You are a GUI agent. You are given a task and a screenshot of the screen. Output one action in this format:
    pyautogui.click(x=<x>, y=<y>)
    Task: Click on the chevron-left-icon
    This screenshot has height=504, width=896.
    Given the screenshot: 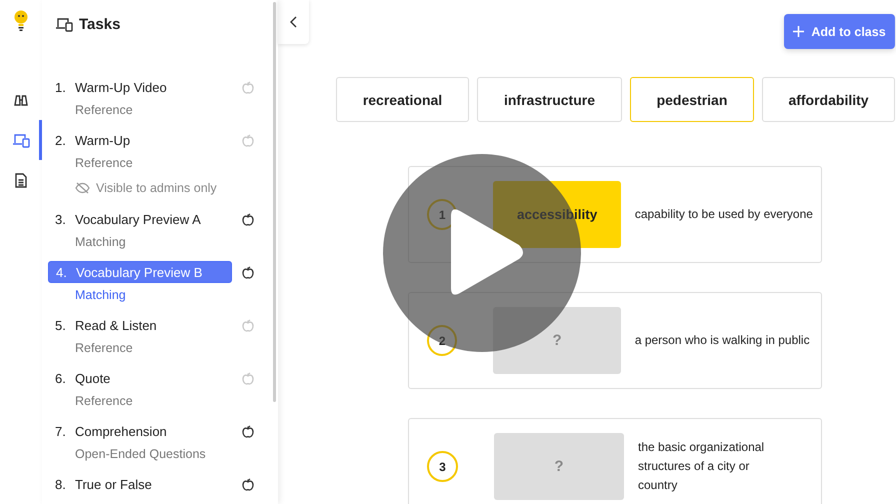 What is the action you would take?
    pyautogui.click(x=293, y=22)
    